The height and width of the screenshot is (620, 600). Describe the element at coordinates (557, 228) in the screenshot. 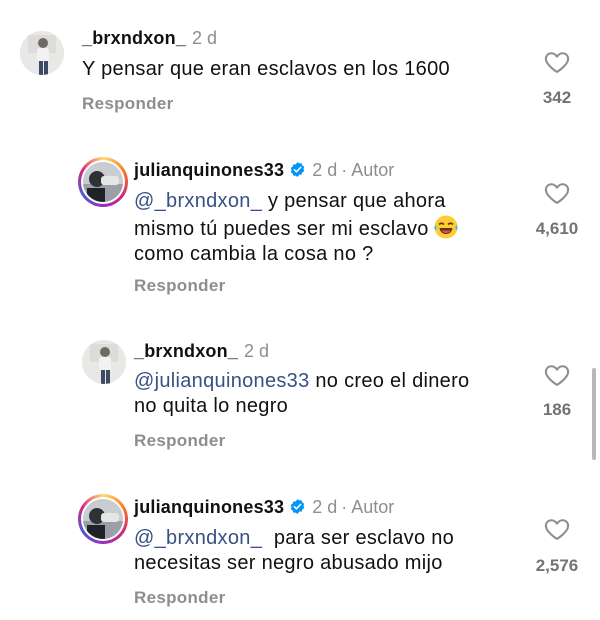

I see `like-count: 4,610` at that location.